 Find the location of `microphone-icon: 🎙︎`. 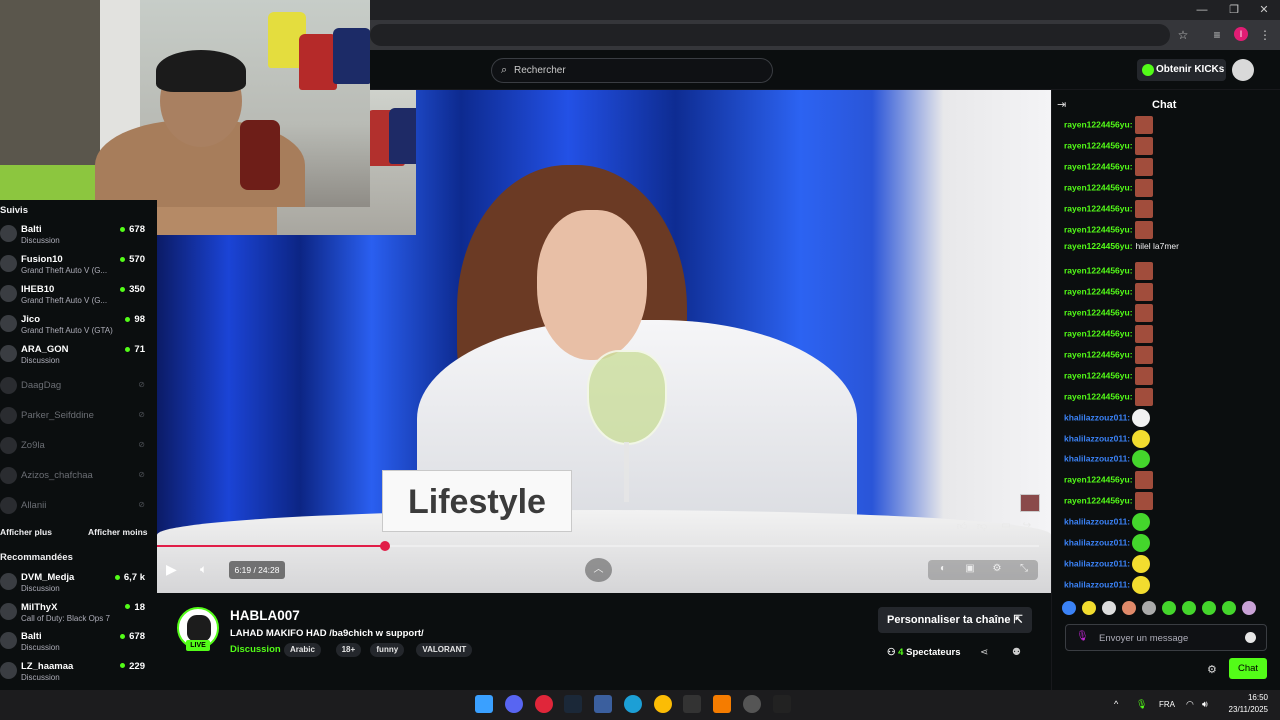

microphone-icon: 🎙︎ is located at coordinates (1082, 636).